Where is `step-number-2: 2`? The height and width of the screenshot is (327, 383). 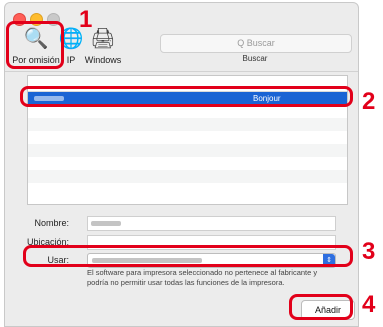 step-number-2: 2 is located at coordinates (369, 101).